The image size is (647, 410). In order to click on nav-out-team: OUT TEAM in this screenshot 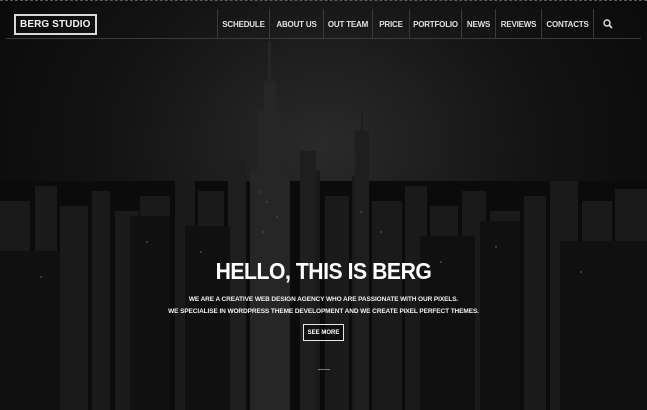, I will do `click(347, 24)`.